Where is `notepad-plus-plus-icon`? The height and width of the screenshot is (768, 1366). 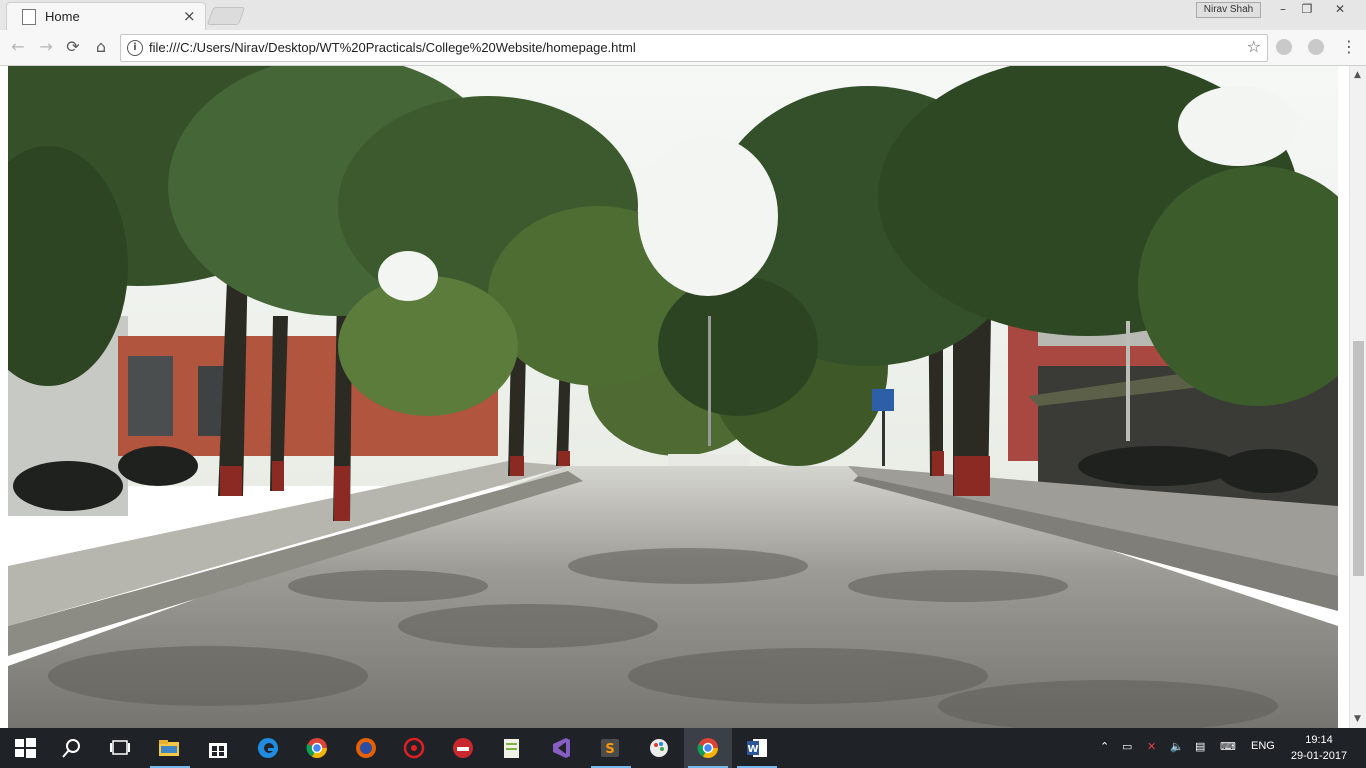
notepad-plus-plus-icon is located at coordinates (512, 748).